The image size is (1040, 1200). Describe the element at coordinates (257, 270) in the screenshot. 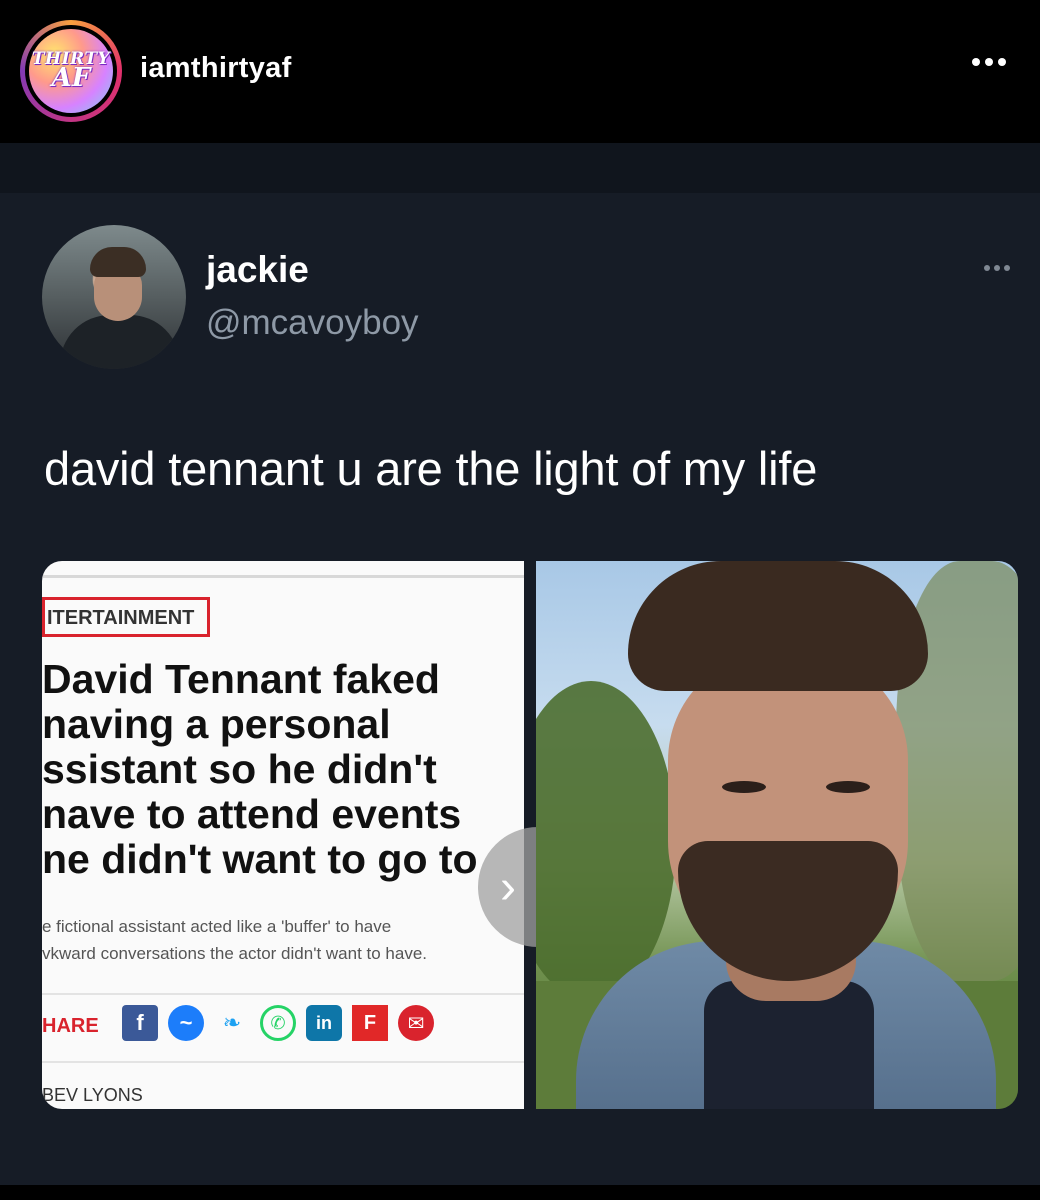

I see `tweet-author-name: jackie` at that location.